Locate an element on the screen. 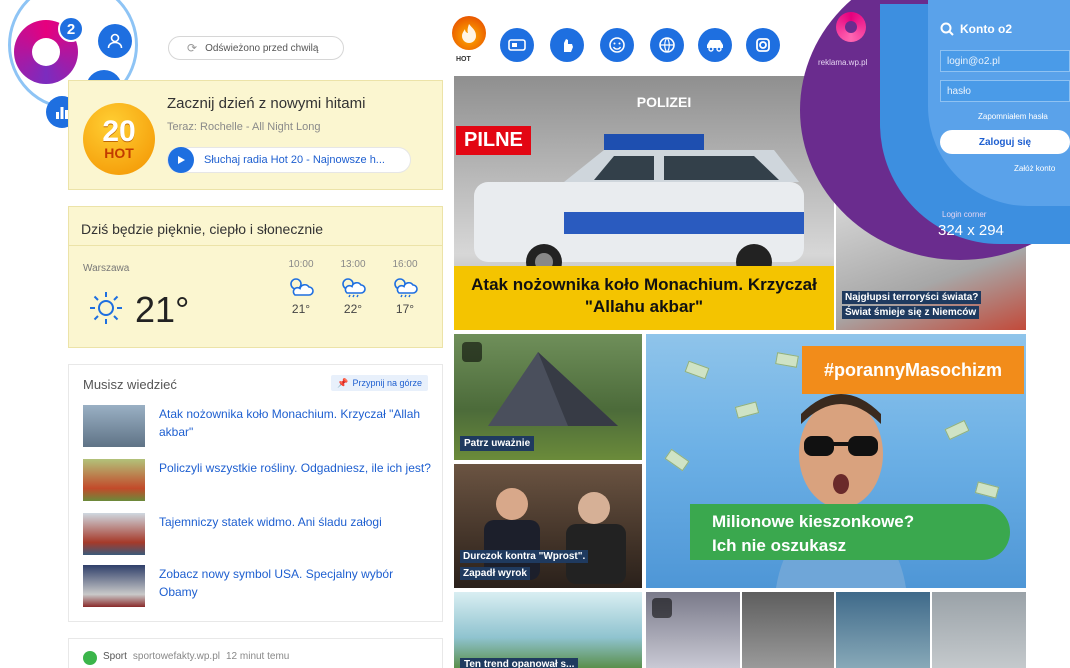 The image size is (1070, 668). sun-icon is located at coordinates (106, 310).